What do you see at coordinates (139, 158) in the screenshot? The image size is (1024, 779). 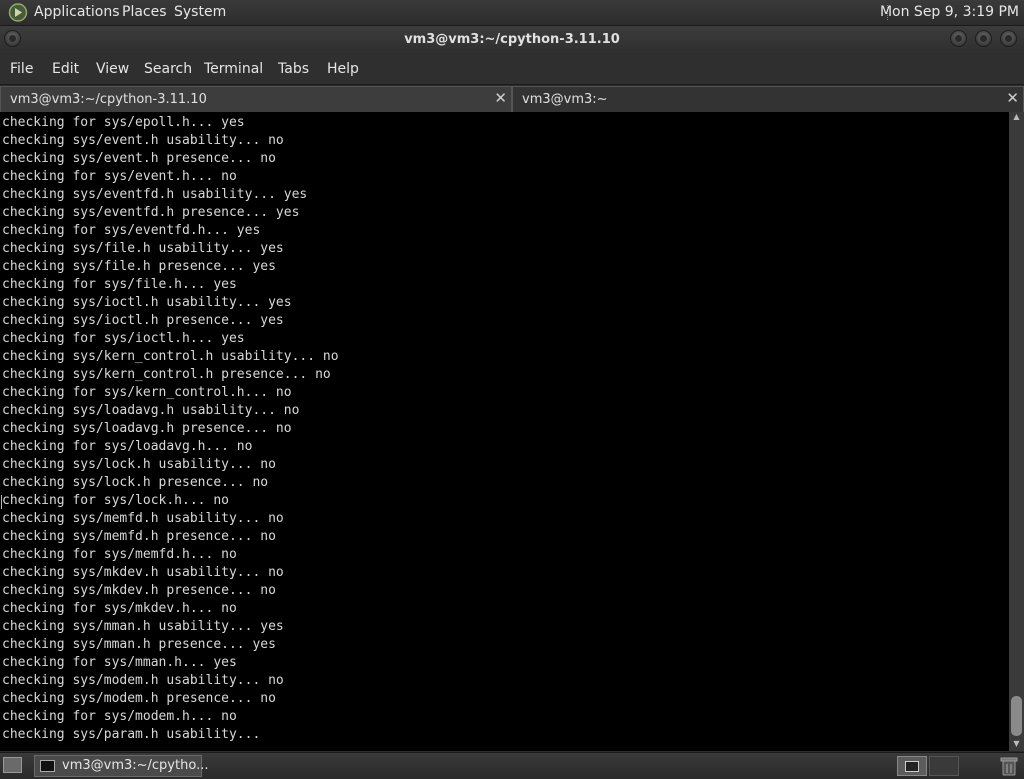 I see `terminal-line: checking sys/event.h presence... no` at bounding box center [139, 158].